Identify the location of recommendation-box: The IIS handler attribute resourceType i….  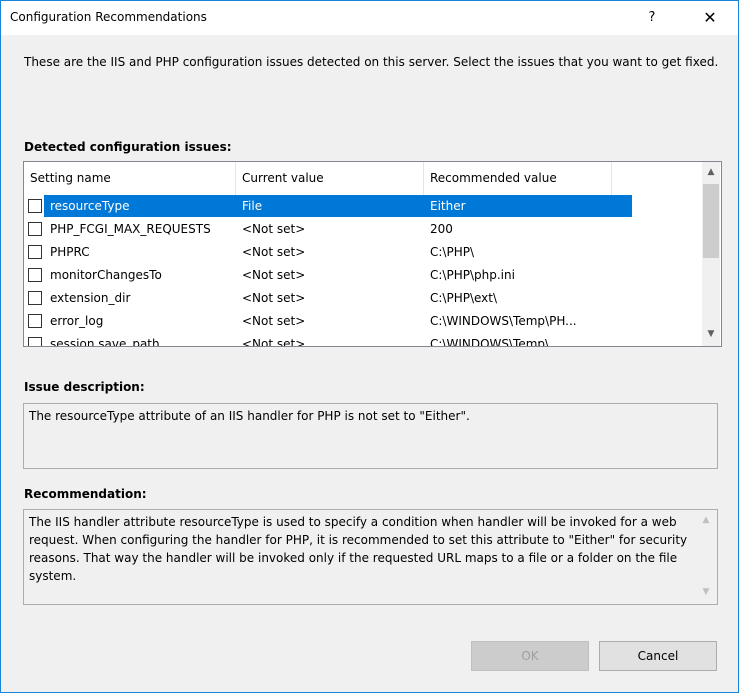
(370, 557).